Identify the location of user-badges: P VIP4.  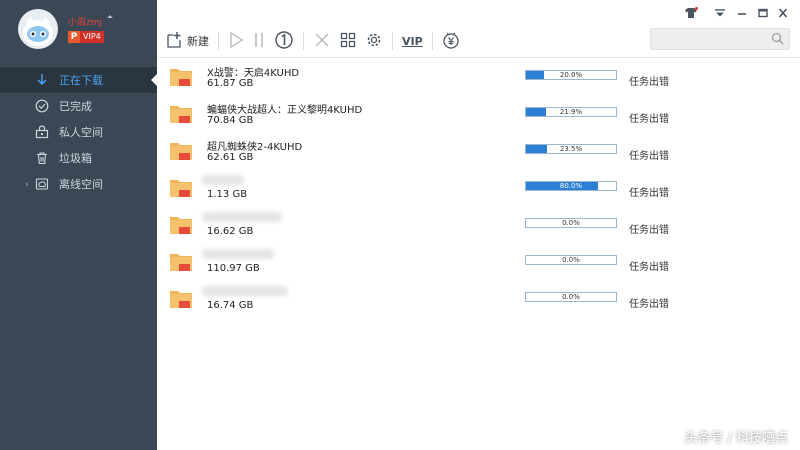
(86, 37).